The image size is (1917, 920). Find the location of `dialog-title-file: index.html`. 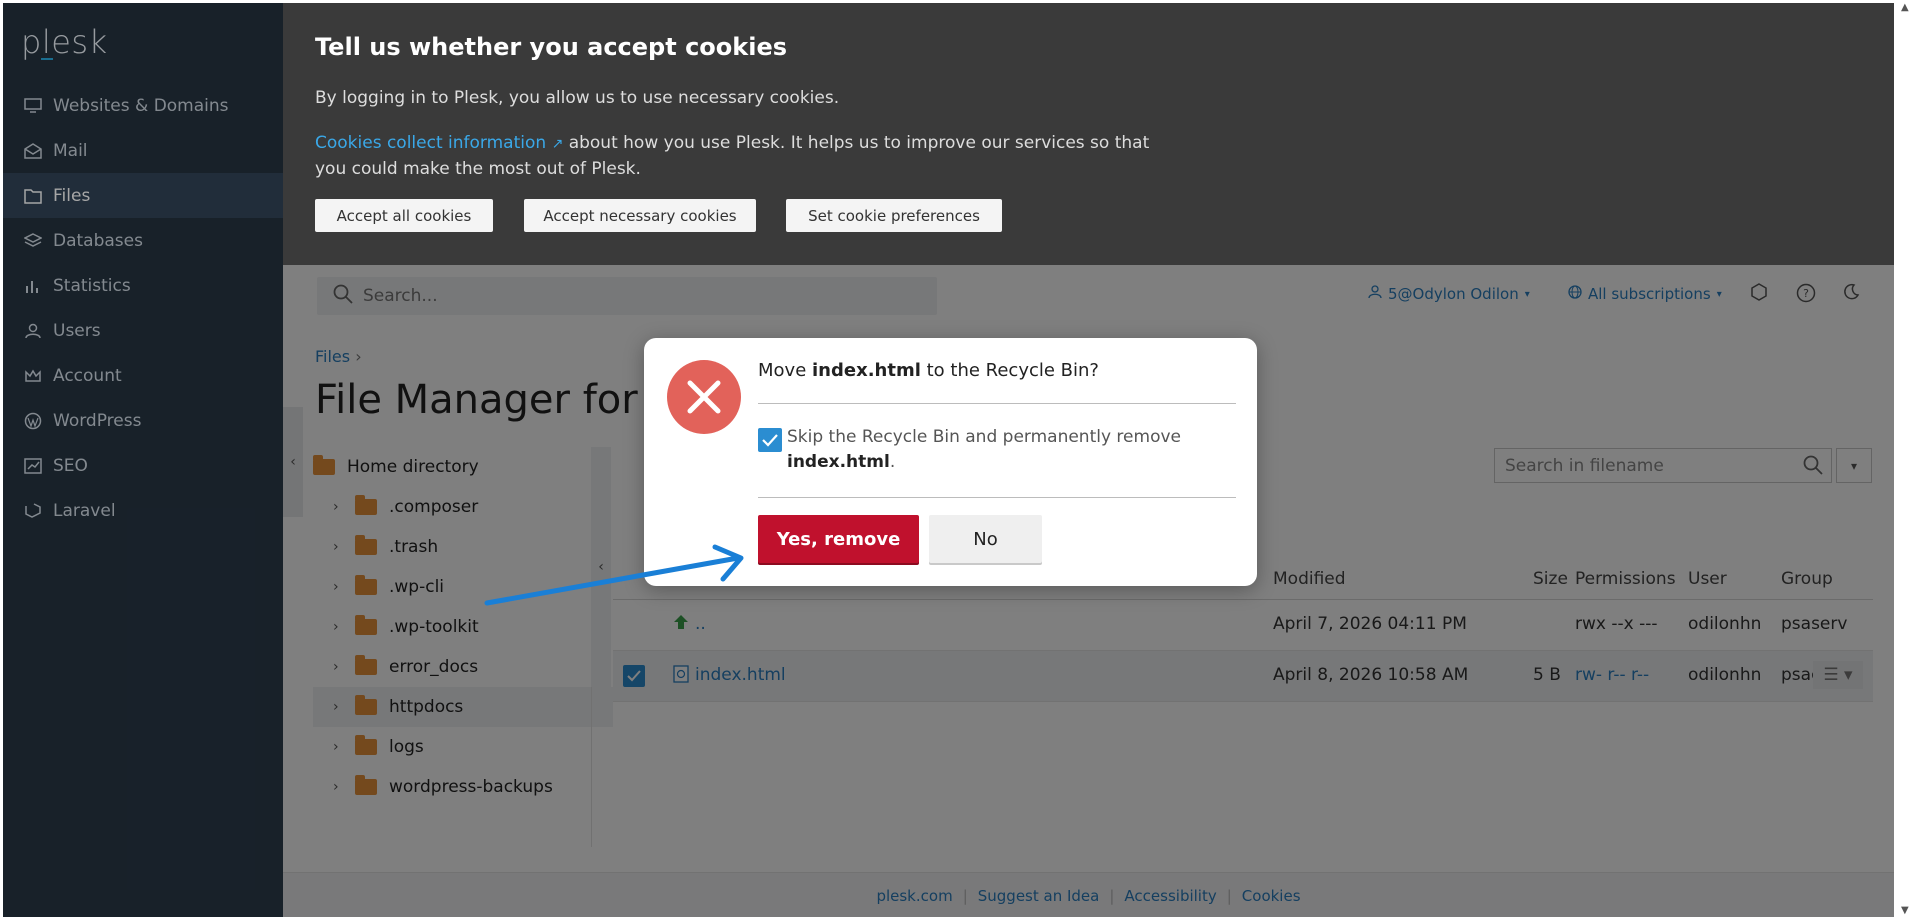

dialog-title-file: index.html is located at coordinates (866, 370).